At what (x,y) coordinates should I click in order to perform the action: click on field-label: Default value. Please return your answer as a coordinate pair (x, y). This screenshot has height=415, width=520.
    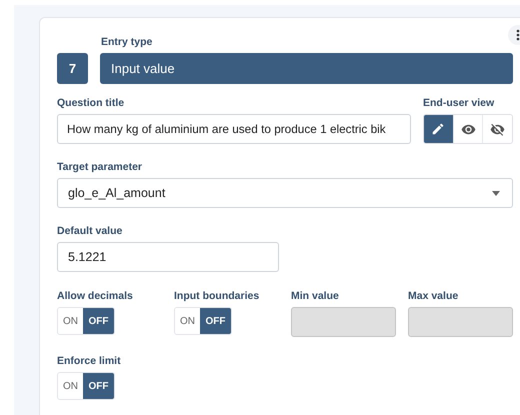
    Looking at the image, I should click on (90, 231).